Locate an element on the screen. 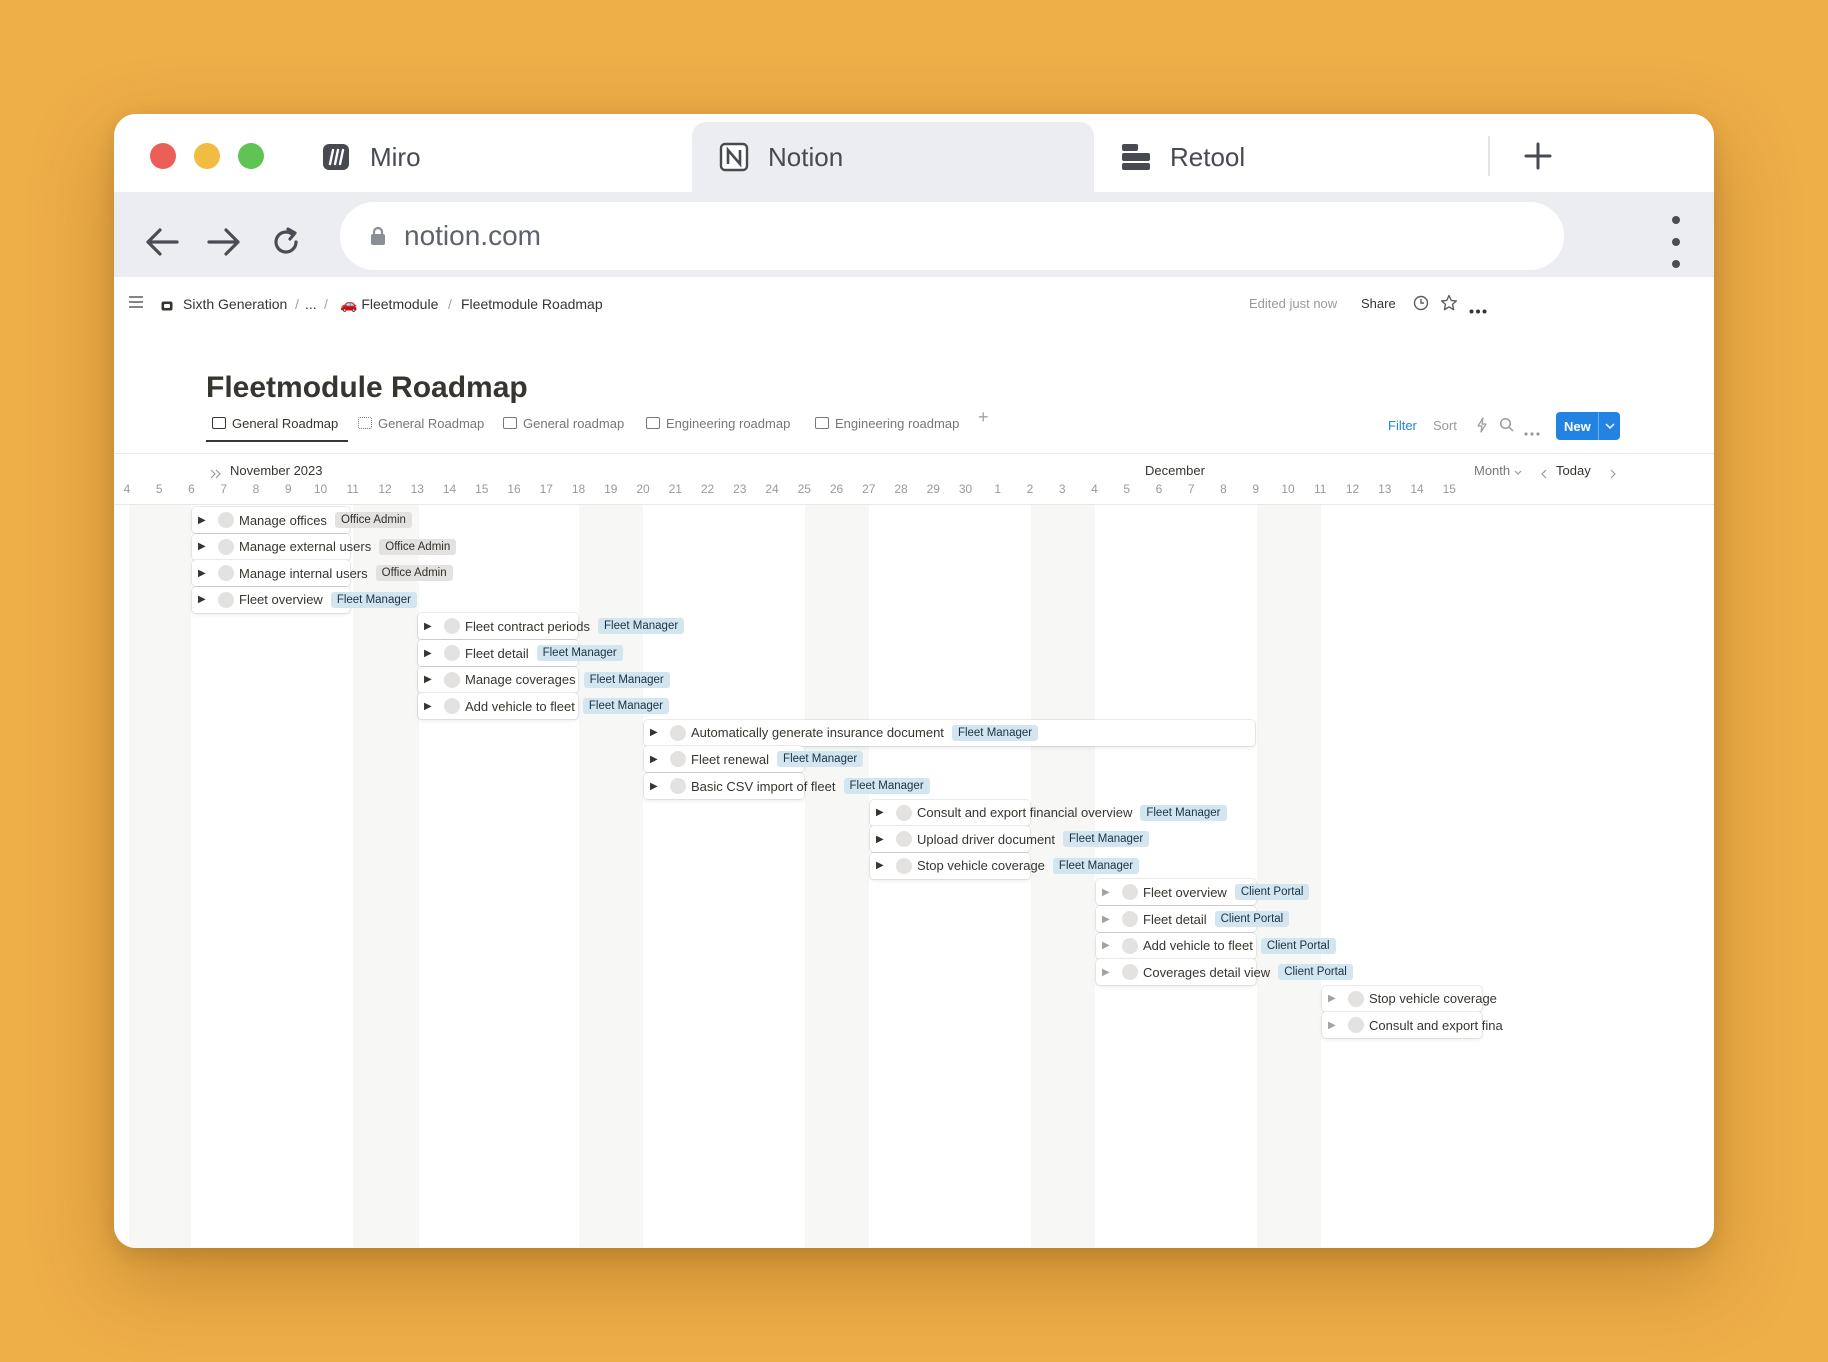 Image resolution: width=1828 pixels, height=1362 pixels. view-tab-engineering-roadmap-board: Engineering roadmap is located at coordinates (718, 423).